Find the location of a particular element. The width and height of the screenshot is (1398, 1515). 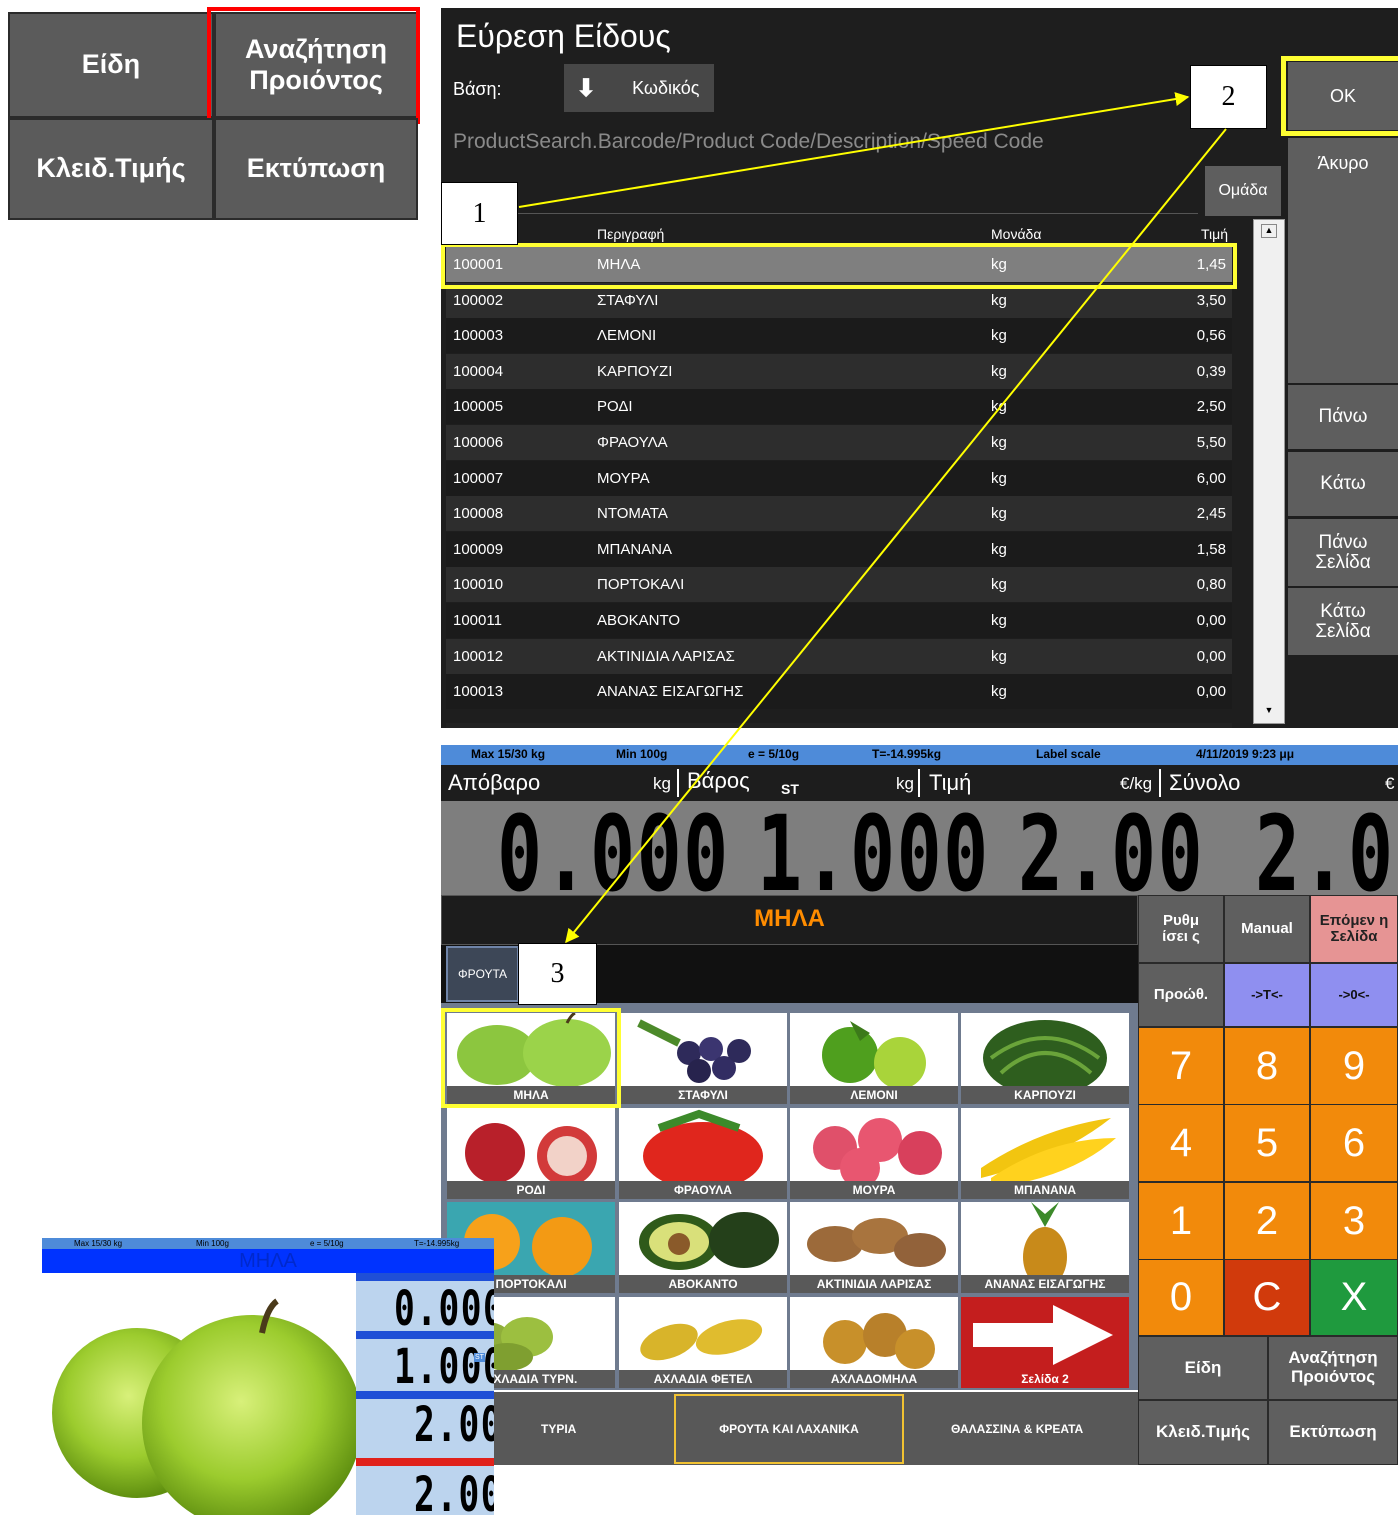

cancel-key: X is located at coordinates (1354, 1297).